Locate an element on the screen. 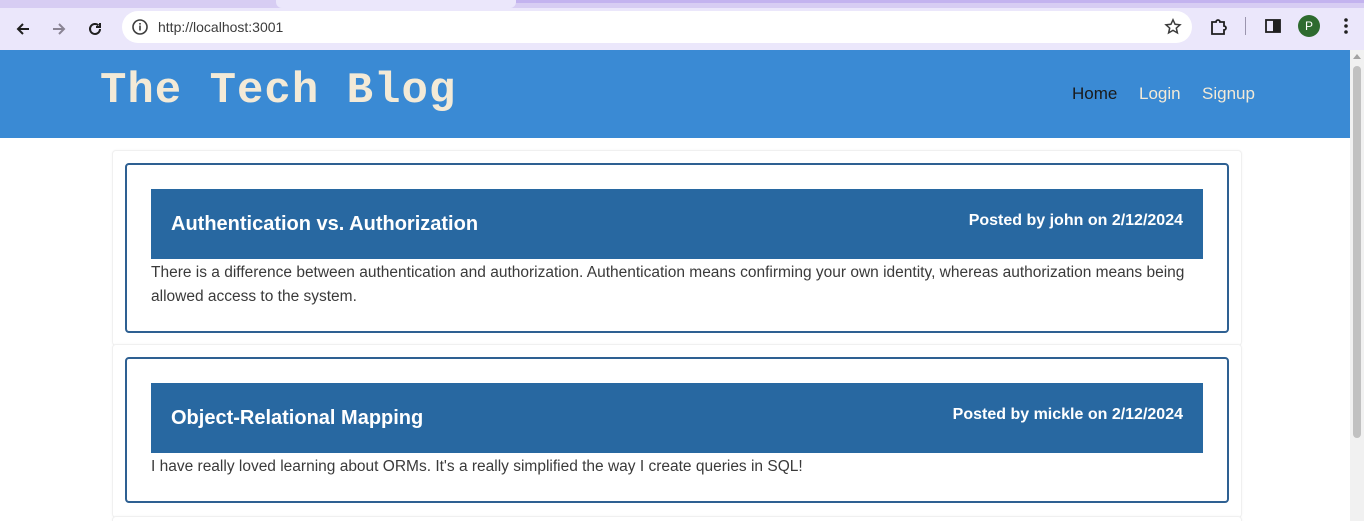 This screenshot has height=521, width=1364. side-panel-icon is located at coordinates (1273, 26).